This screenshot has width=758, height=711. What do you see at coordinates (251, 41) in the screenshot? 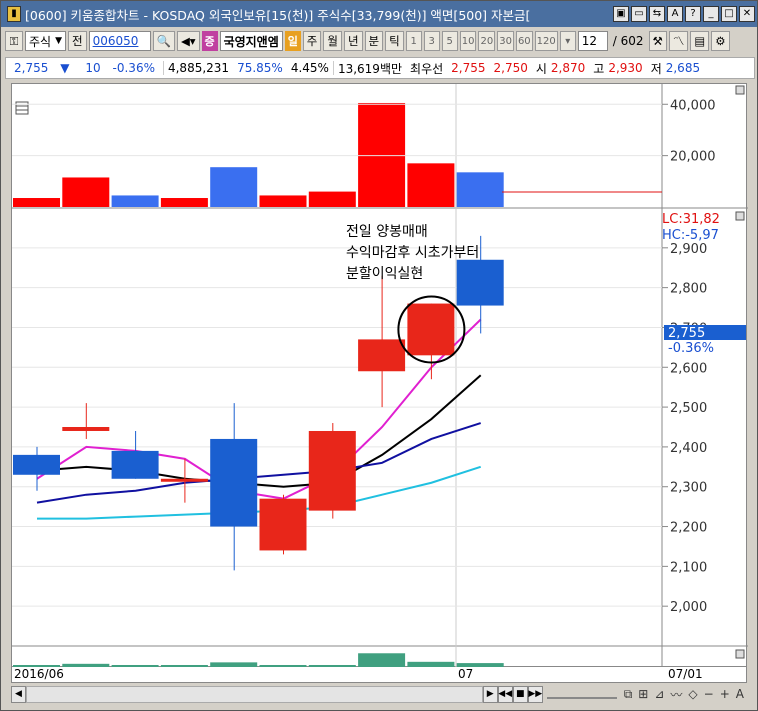
I see `stock-name: 국영지앤엠` at bounding box center [251, 41].